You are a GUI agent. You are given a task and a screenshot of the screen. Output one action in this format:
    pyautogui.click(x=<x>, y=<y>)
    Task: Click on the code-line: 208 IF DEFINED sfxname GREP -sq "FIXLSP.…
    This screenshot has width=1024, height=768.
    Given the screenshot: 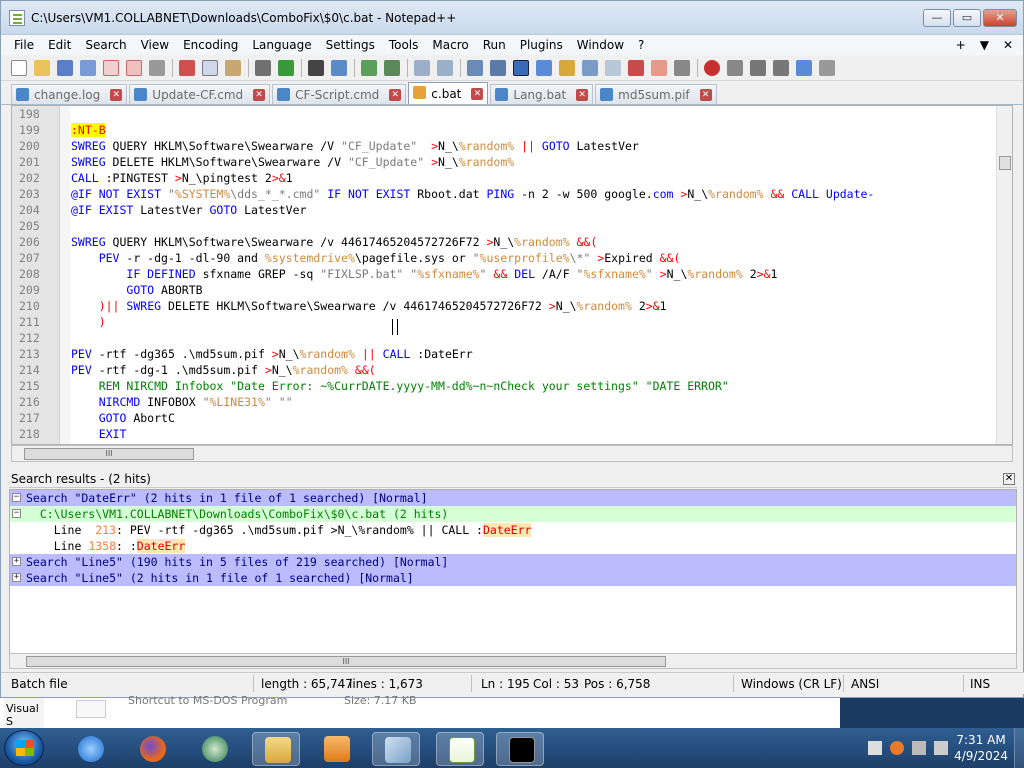 What is the action you would take?
    pyautogui.click(x=505, y=274)
    